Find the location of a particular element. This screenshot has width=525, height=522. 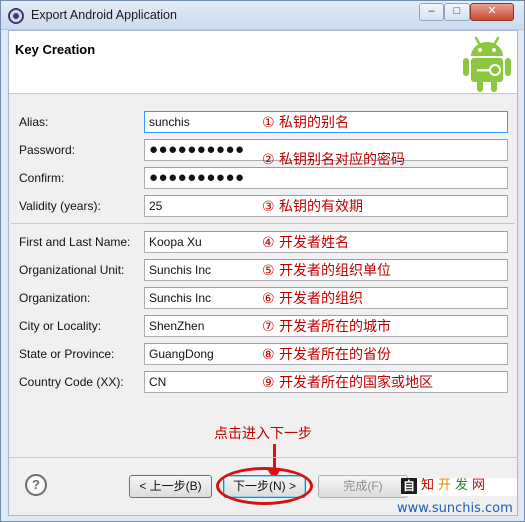

next-step-annotation: 点击进入下一步 is located at coordinates (263, 434).